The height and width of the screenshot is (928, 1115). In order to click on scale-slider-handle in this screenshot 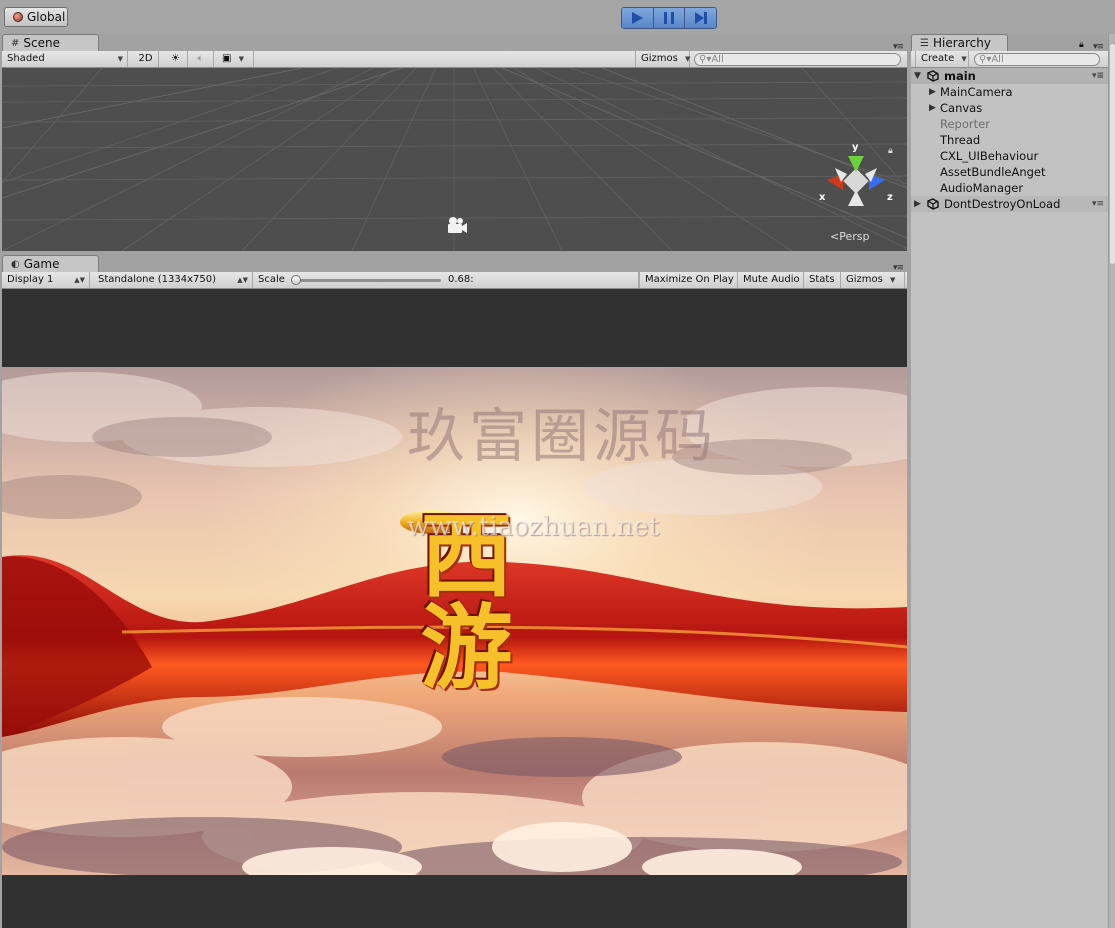, I will do `click(296, 280)`.